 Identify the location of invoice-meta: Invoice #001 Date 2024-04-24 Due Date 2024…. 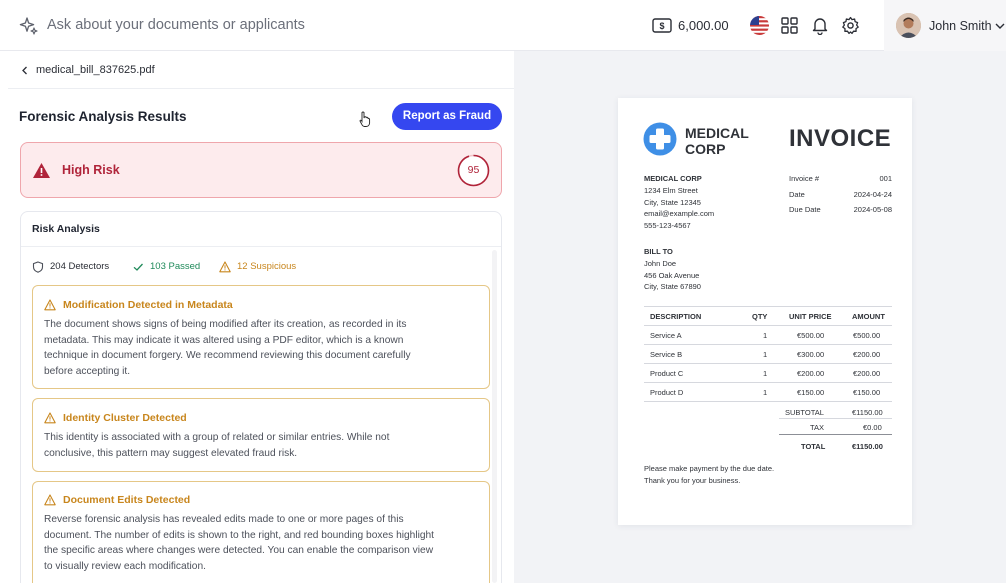
(840, 194).